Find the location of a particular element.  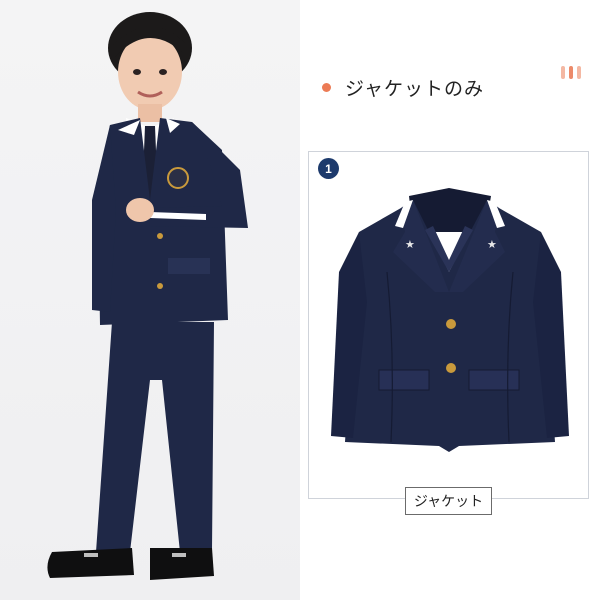

heading-title: ジャケットのみ is located at coordinates (415, 88).